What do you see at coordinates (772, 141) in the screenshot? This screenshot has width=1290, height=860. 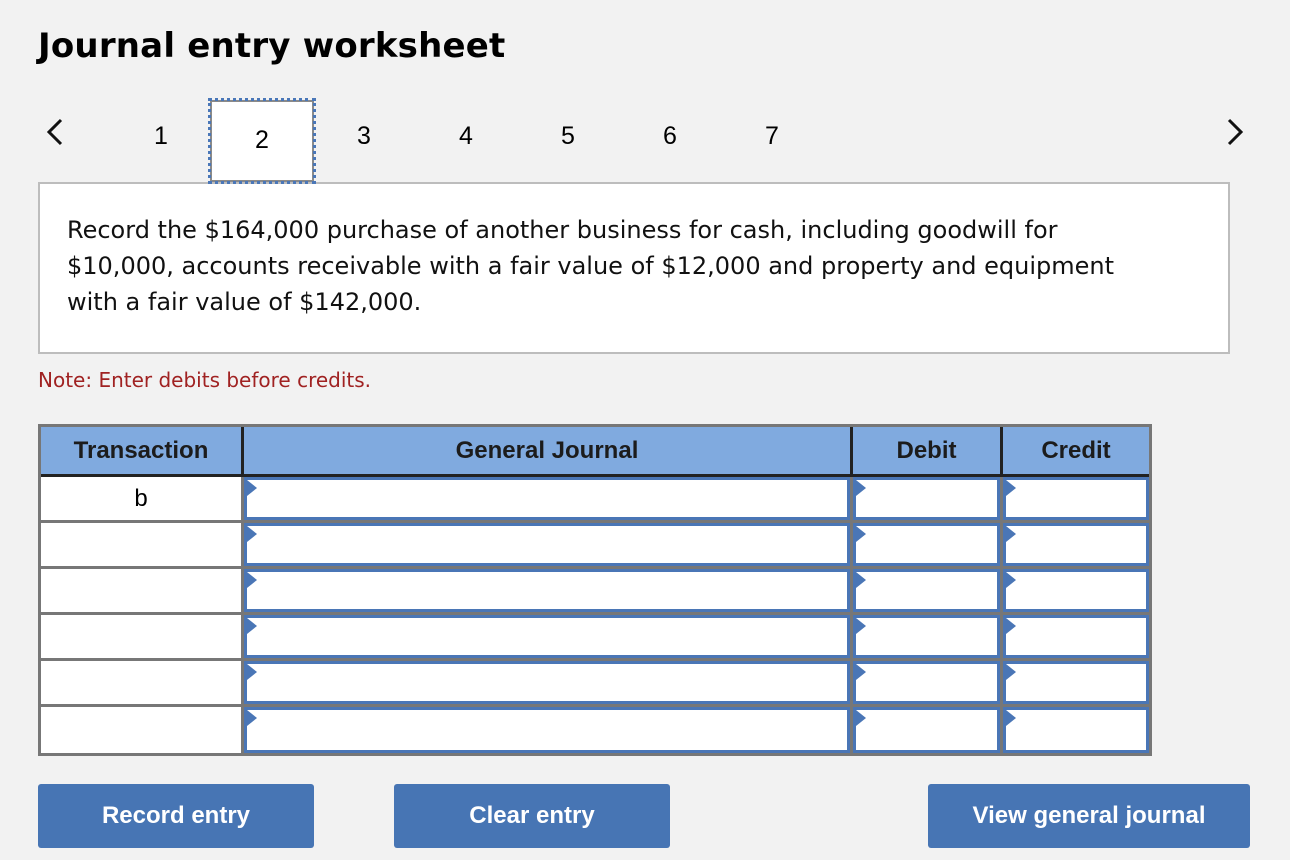 I see `page-tab-7: 7` at bounding box center [772, 141].